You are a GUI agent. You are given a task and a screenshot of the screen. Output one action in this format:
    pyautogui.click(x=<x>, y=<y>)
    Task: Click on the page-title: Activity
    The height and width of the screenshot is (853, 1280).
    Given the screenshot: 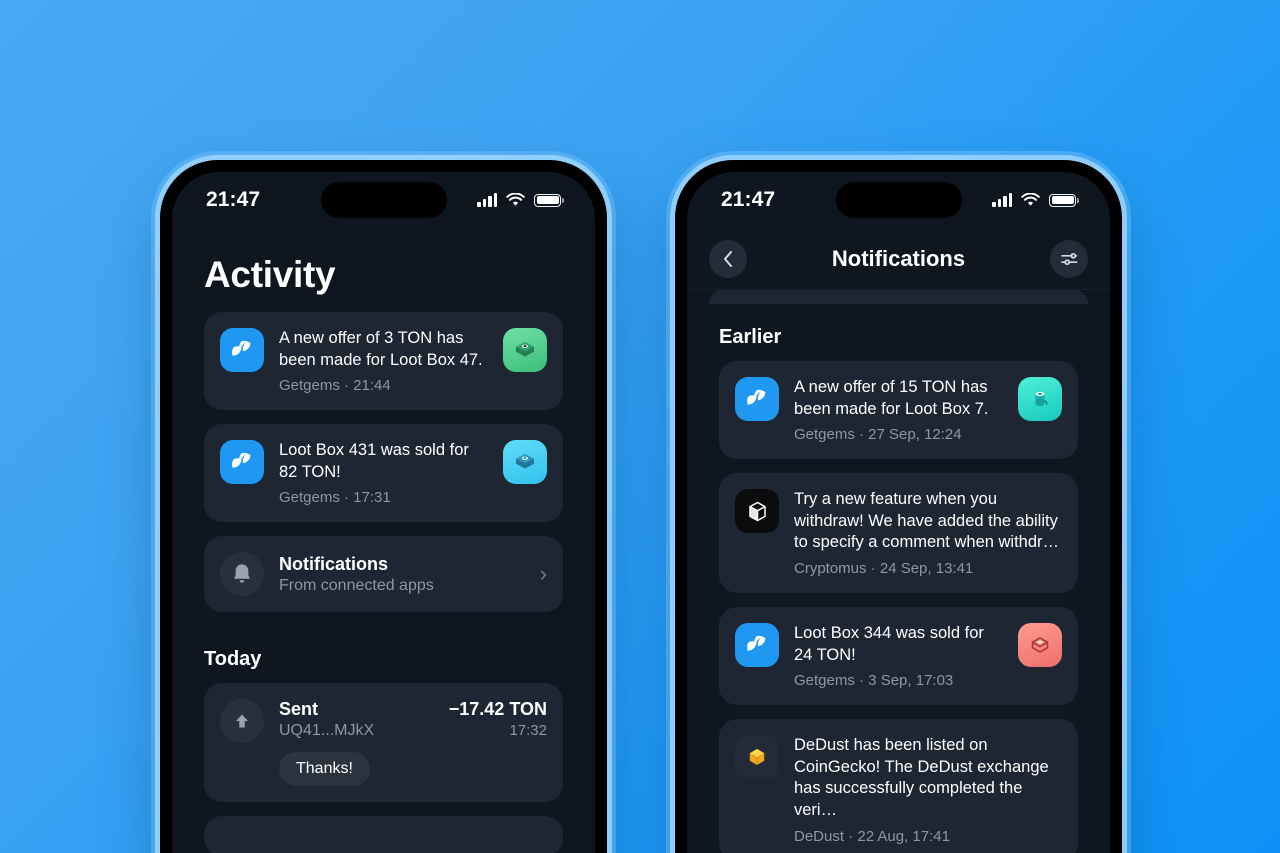 What is the action you would take?
    pyautogui.click(x=270, y=274)
    